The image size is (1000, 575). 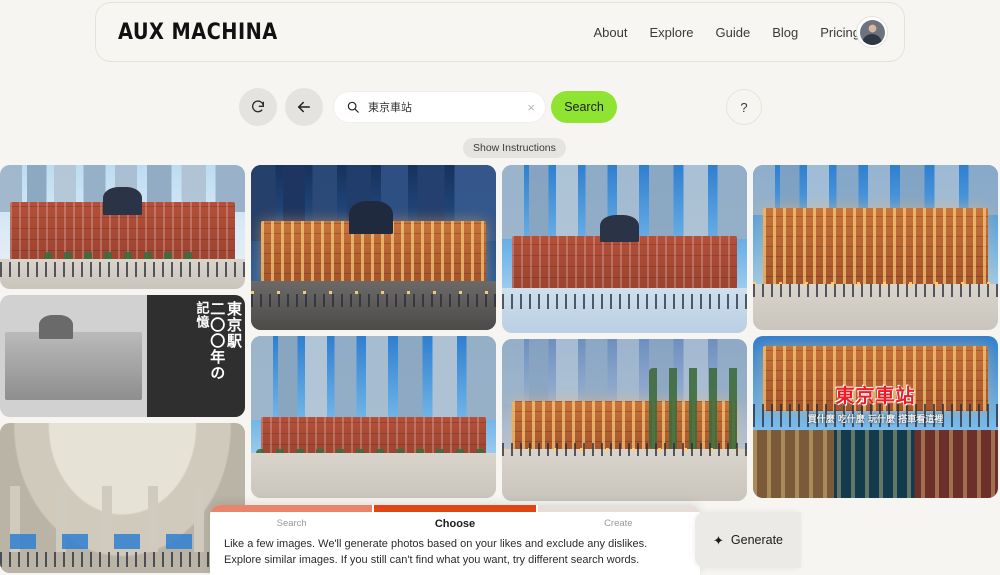 What do you see at coordinates (875, 247) in the screenshot?
I see `image-tile-tokyo-station-twilight-illuminated` at bounding box center [875, 247].